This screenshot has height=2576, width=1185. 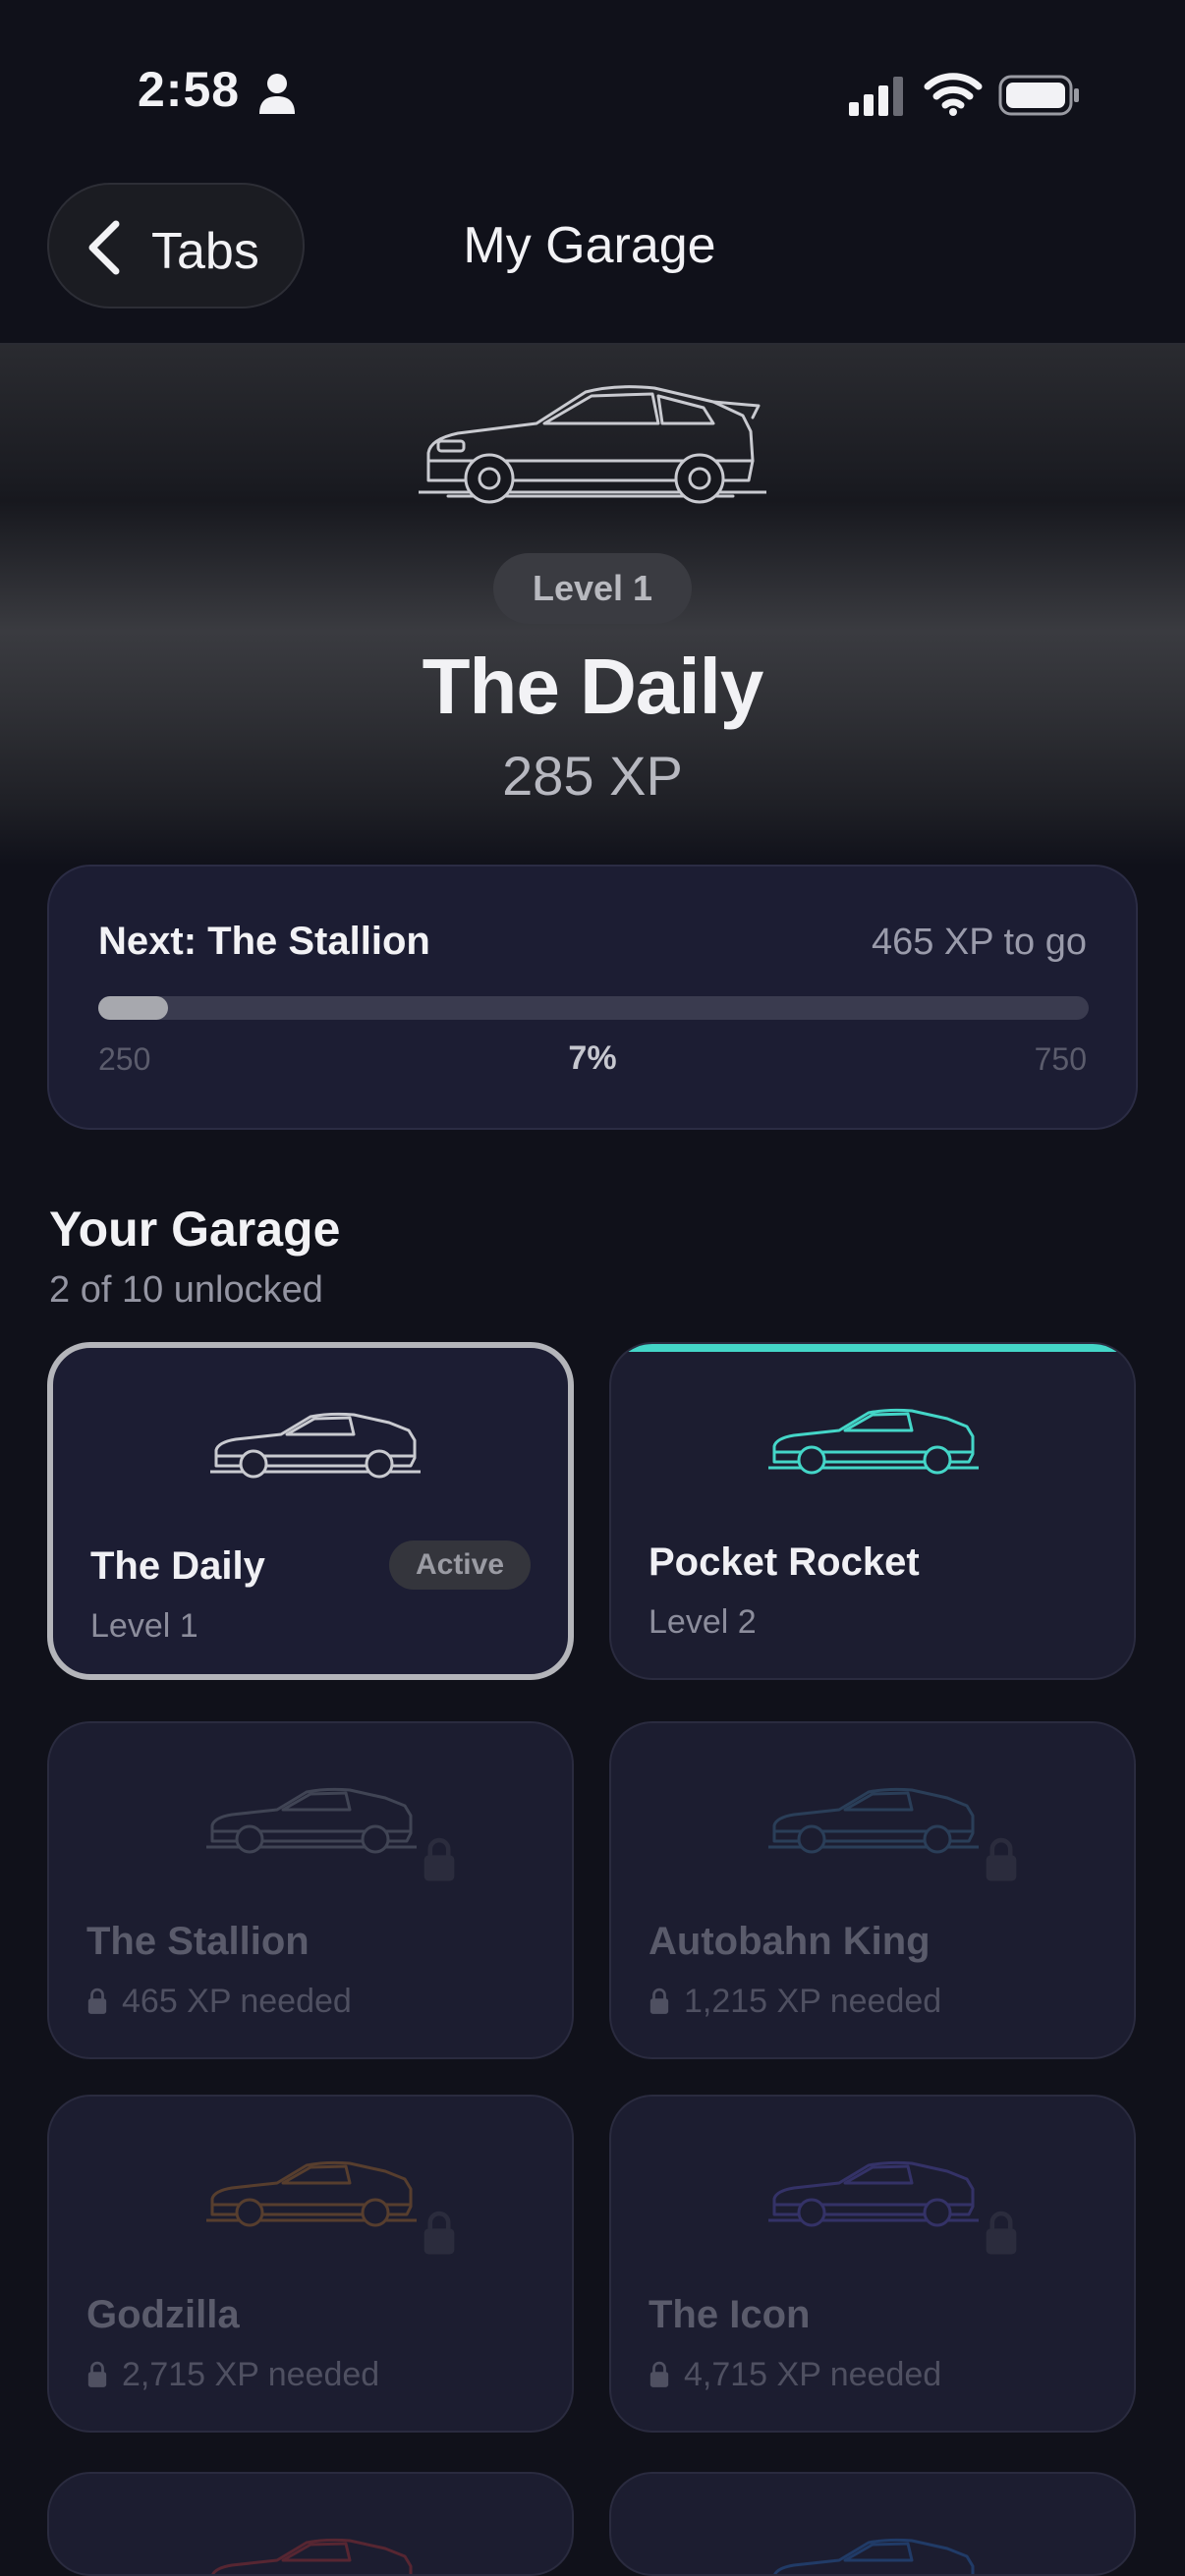 What do you see at coordinates (311, 2264) in the screenshot?
I see `garage-car-tile: Godzilla 2,715 XP needed` at bounding box center [311, 2264].